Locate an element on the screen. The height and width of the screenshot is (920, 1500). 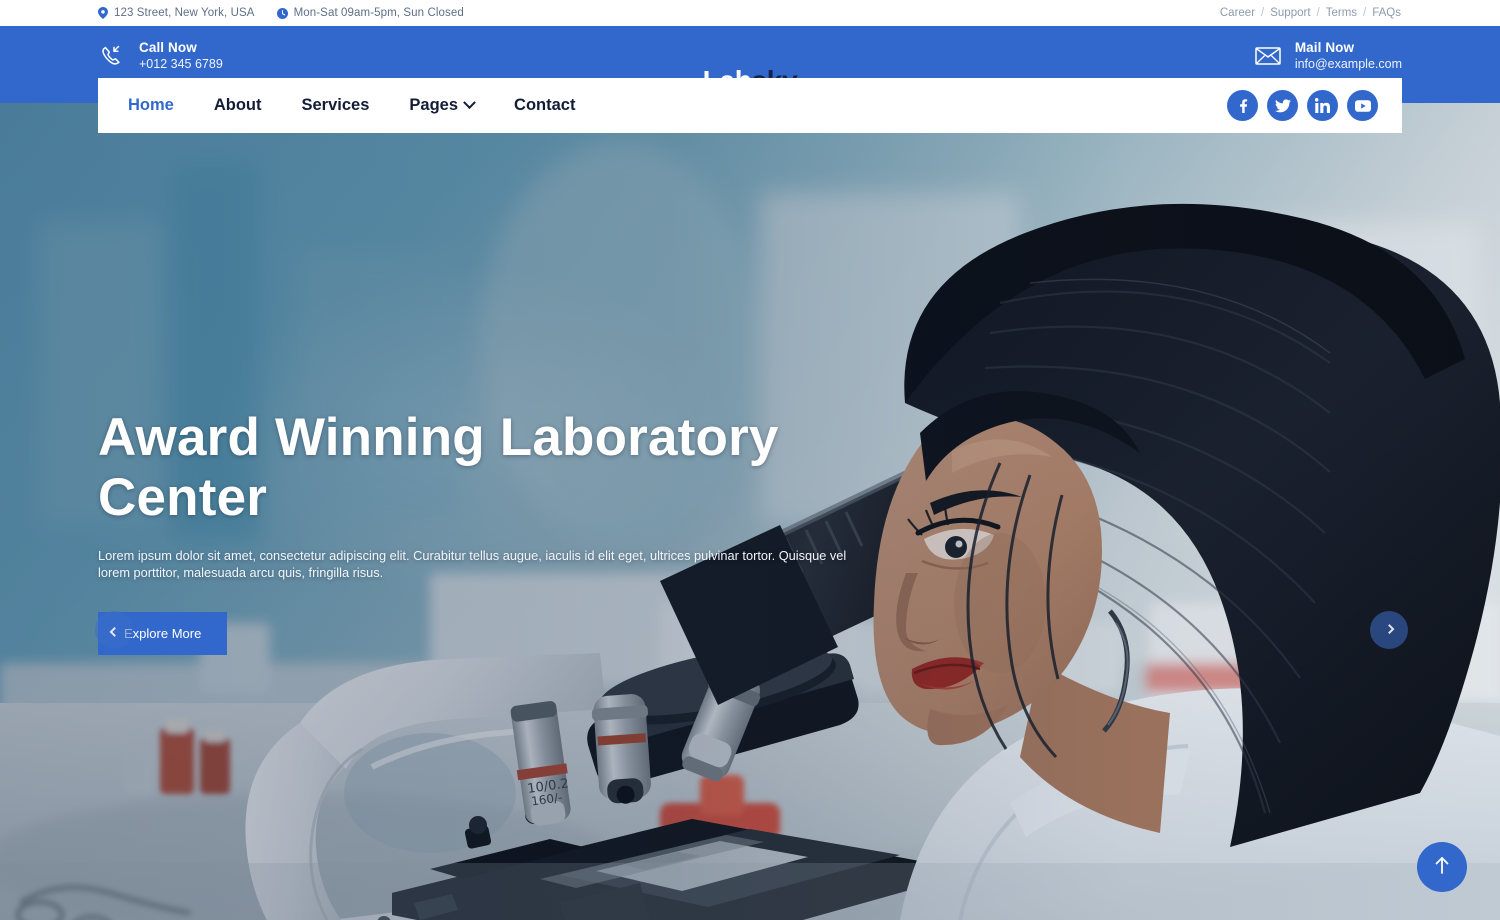
address-info: 123 Street, New York, USA is located at coordinates (176, 13).